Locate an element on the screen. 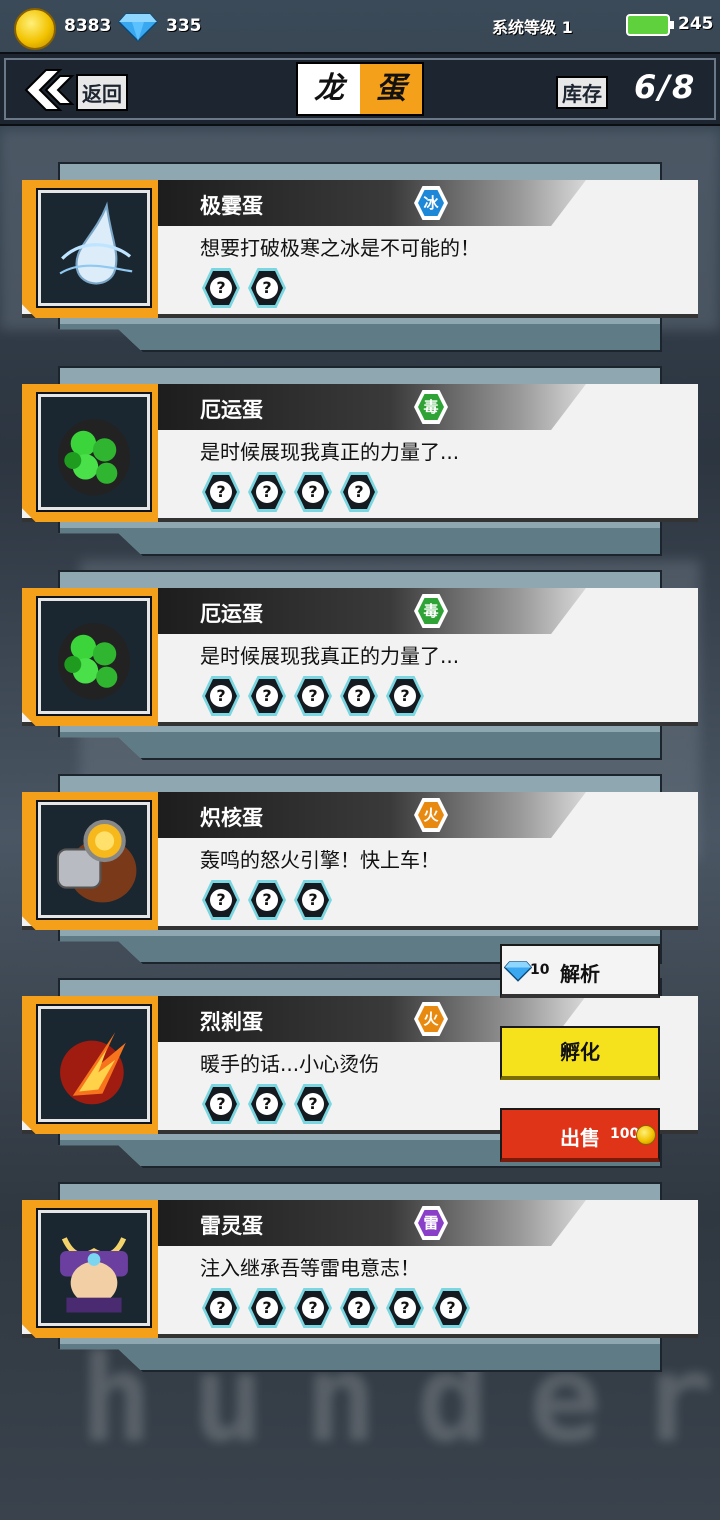 Image resolution: width=720 pixels, height=1520 pixels. flame-egg-icon is located at coordinates (94, 1064).